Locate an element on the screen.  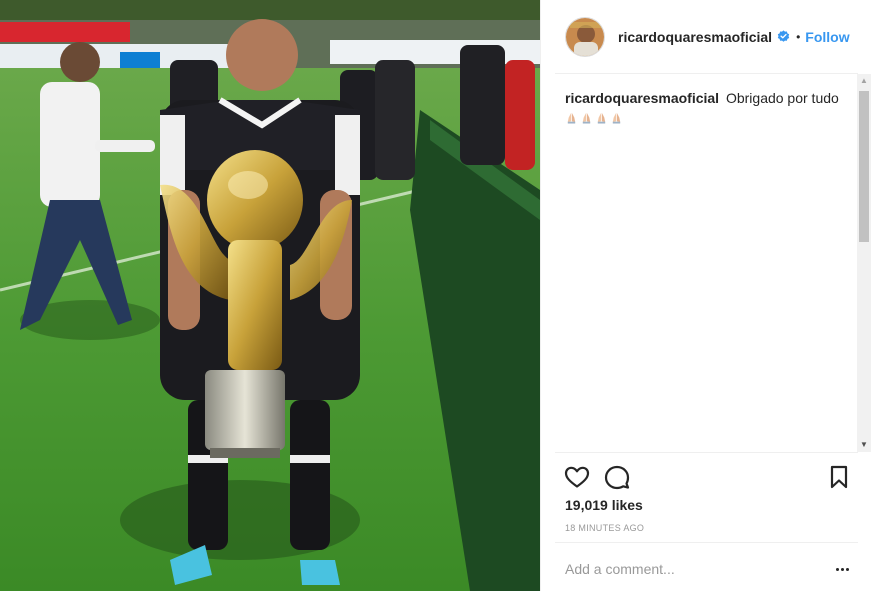
heart-icon is located at coordinates (577, 477).